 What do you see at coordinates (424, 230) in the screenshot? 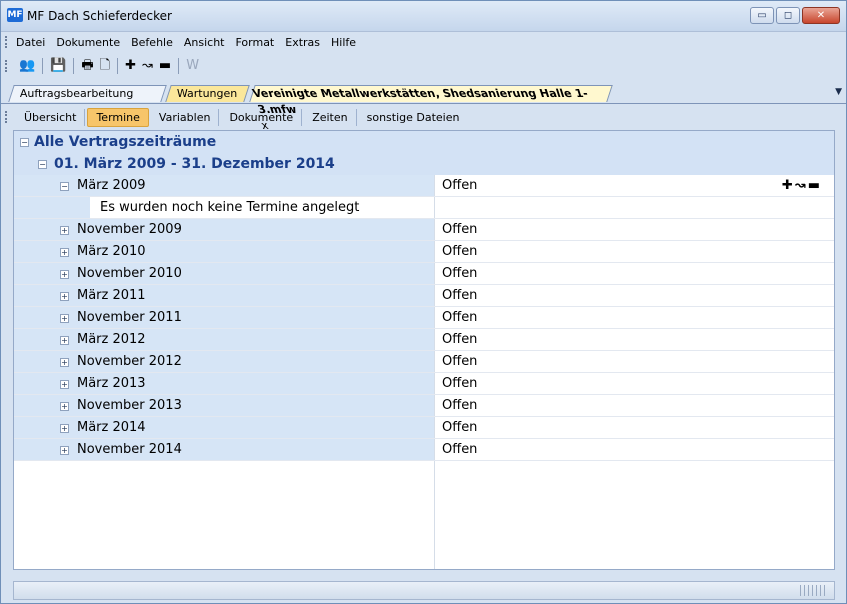
I see `tree-month-row: + November 2009 Offen` at bounding box center [424, 230].